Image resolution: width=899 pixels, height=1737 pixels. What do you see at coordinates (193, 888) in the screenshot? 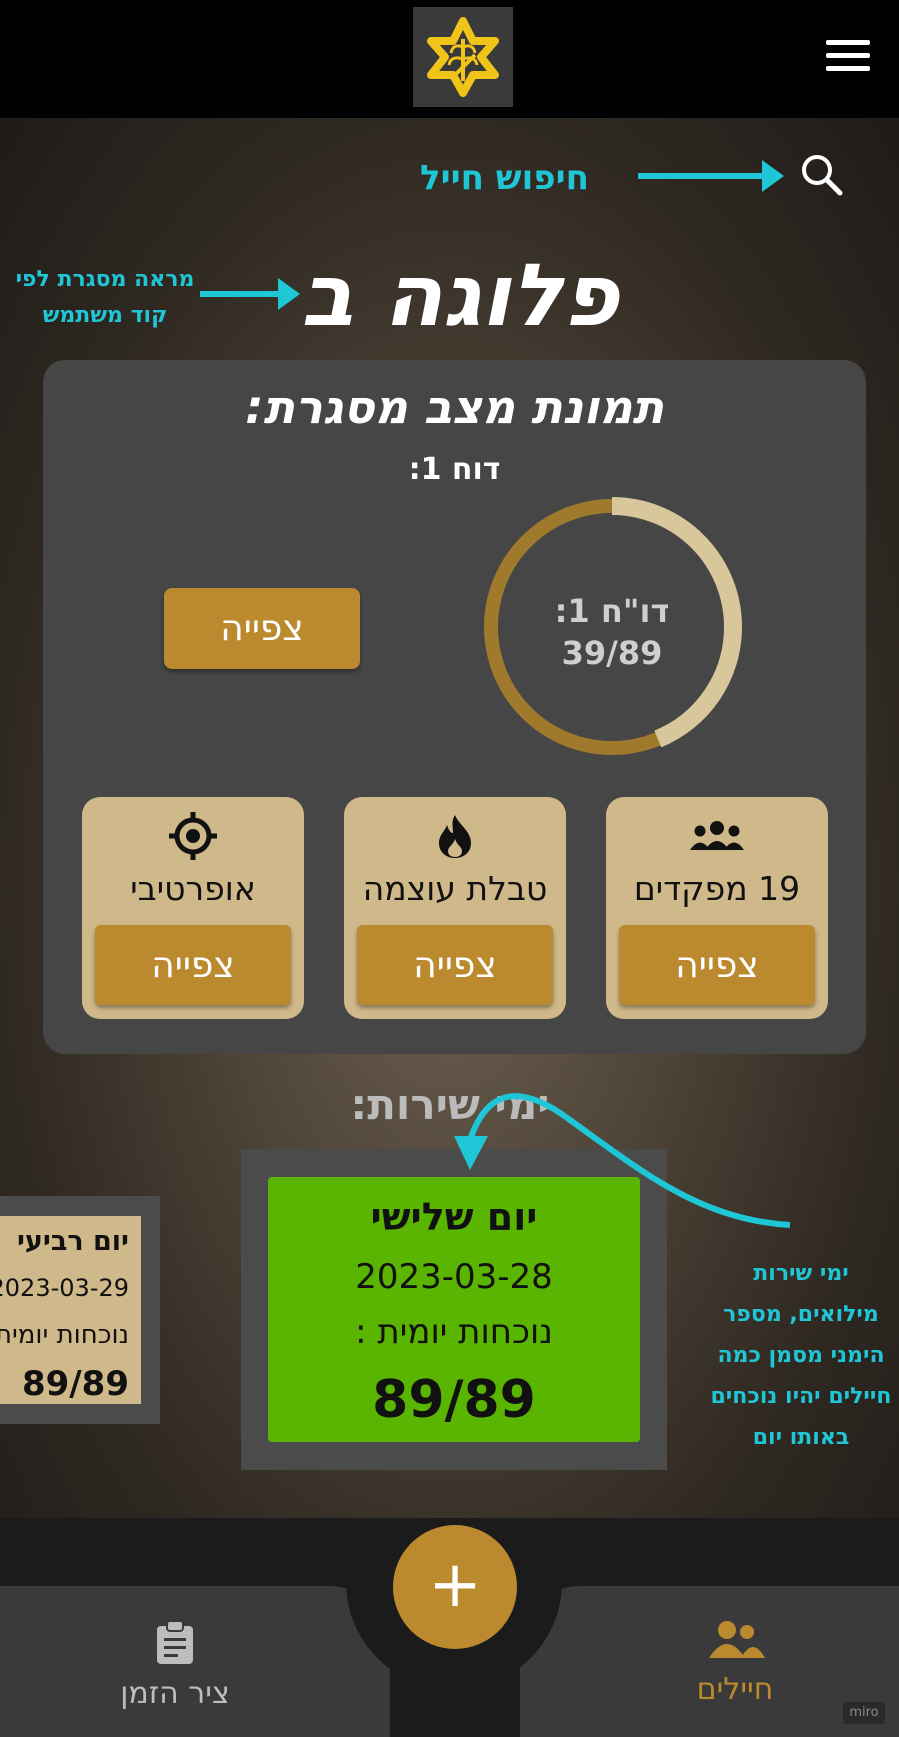
I see `card-label: אופרטיבי` at bounding box center [193, 888].